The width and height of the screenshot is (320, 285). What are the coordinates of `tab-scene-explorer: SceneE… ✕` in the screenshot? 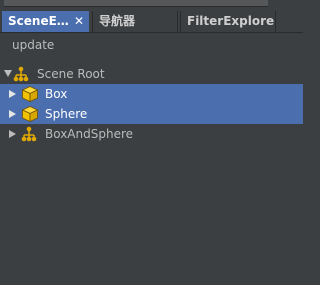 It's located at (45, 21).